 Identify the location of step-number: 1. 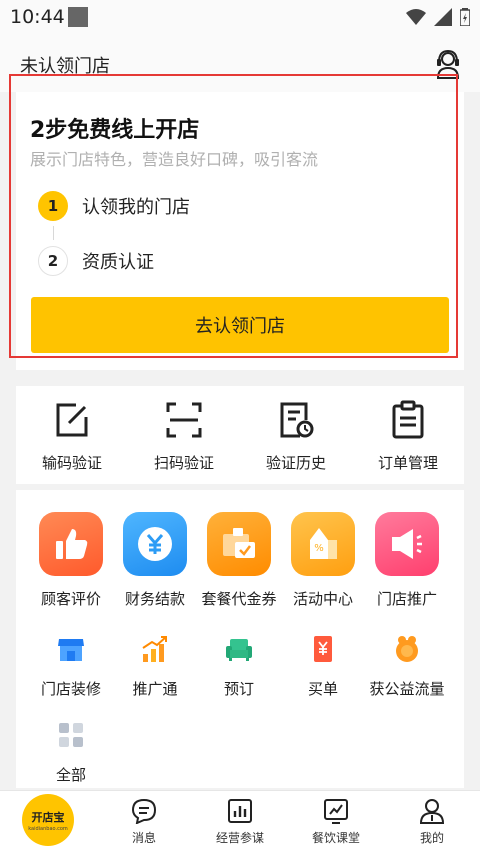
(53, 206).